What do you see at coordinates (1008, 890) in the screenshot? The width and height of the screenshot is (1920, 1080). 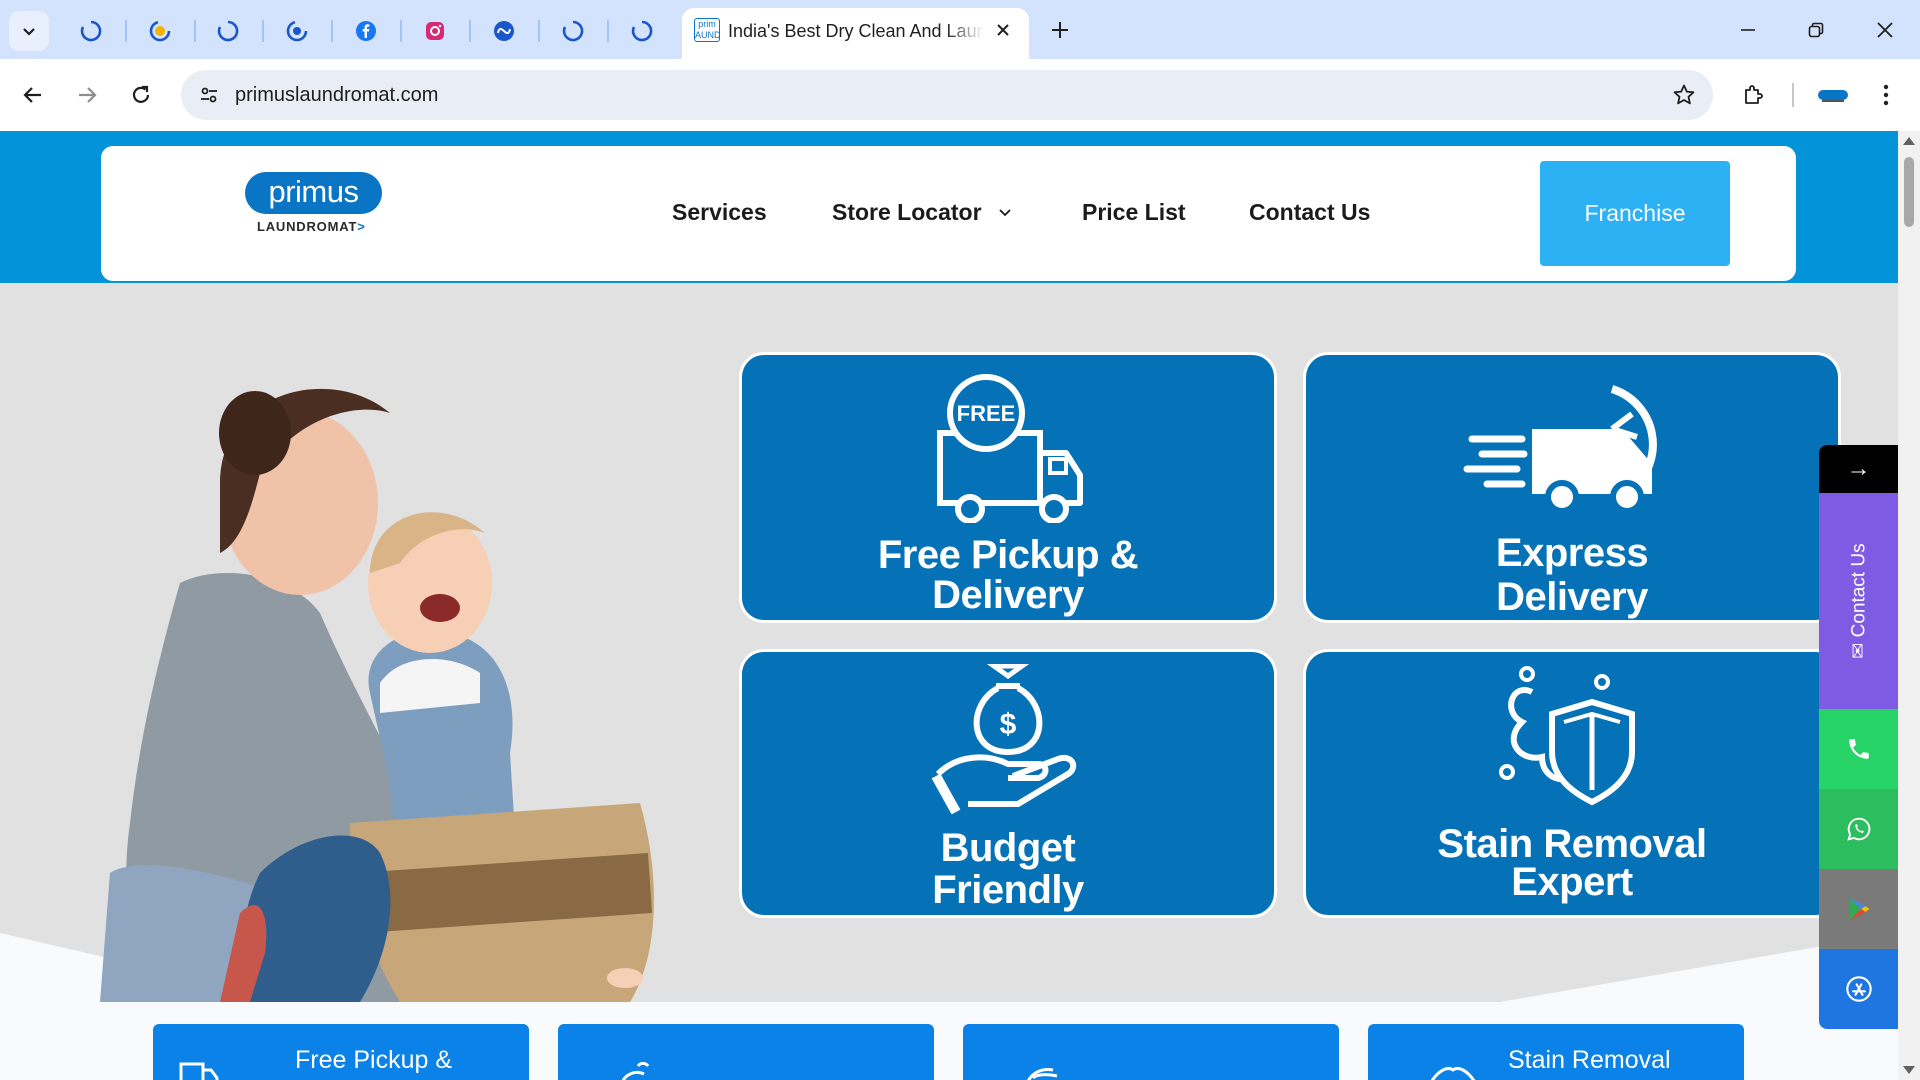 I see `feature-card-label-line2: Friendly` at bounding box center [1008, 890].